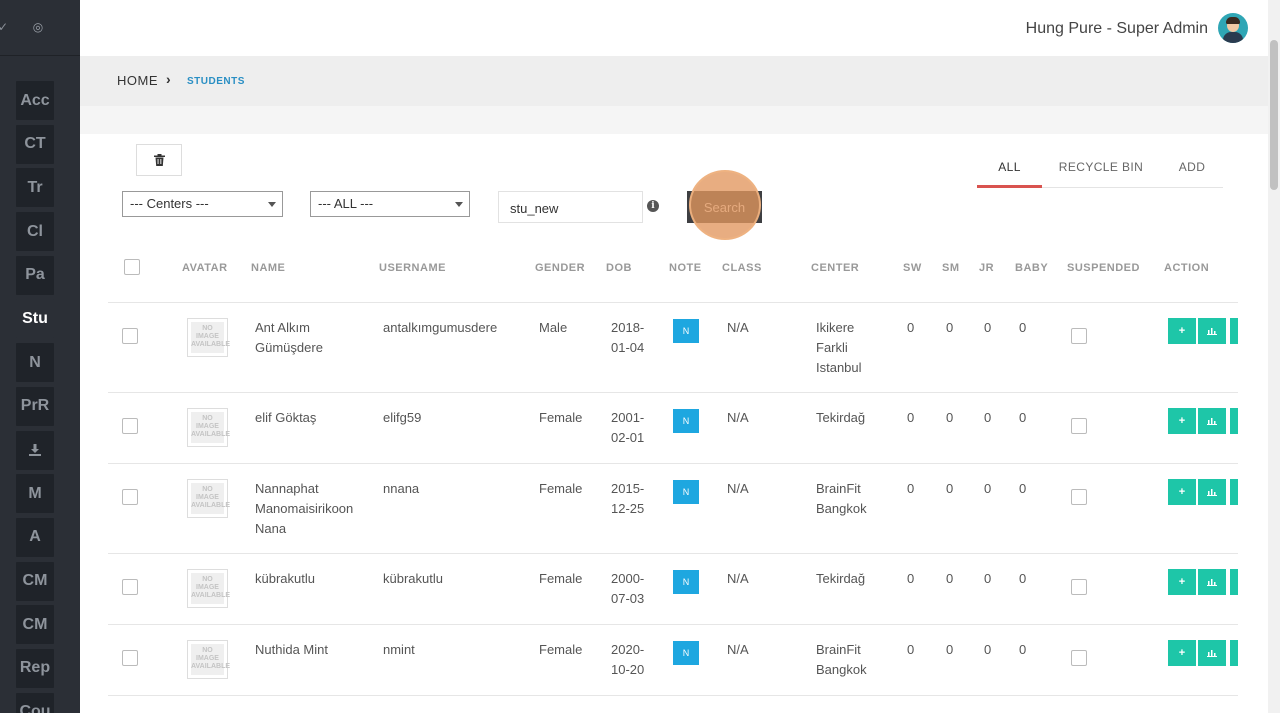 This screenshot has width=1280, height=713. I want to click on status-select: --- ALL ---, so click(390, 204).